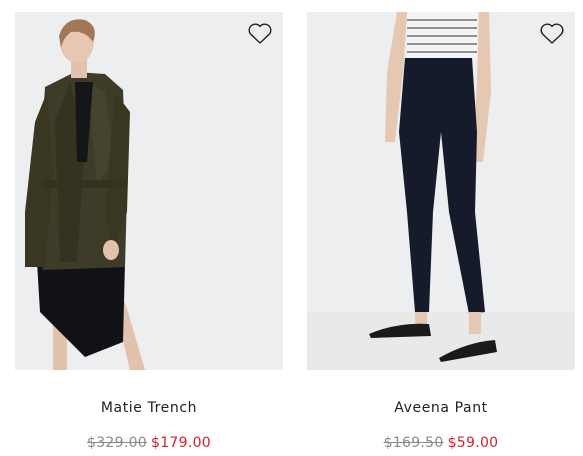 The image size is (583, 456). What do you see at coordinates (441, 408) in the screenshot?
I see `product-name: Aveena Pant` at bounding box center [441, 408].